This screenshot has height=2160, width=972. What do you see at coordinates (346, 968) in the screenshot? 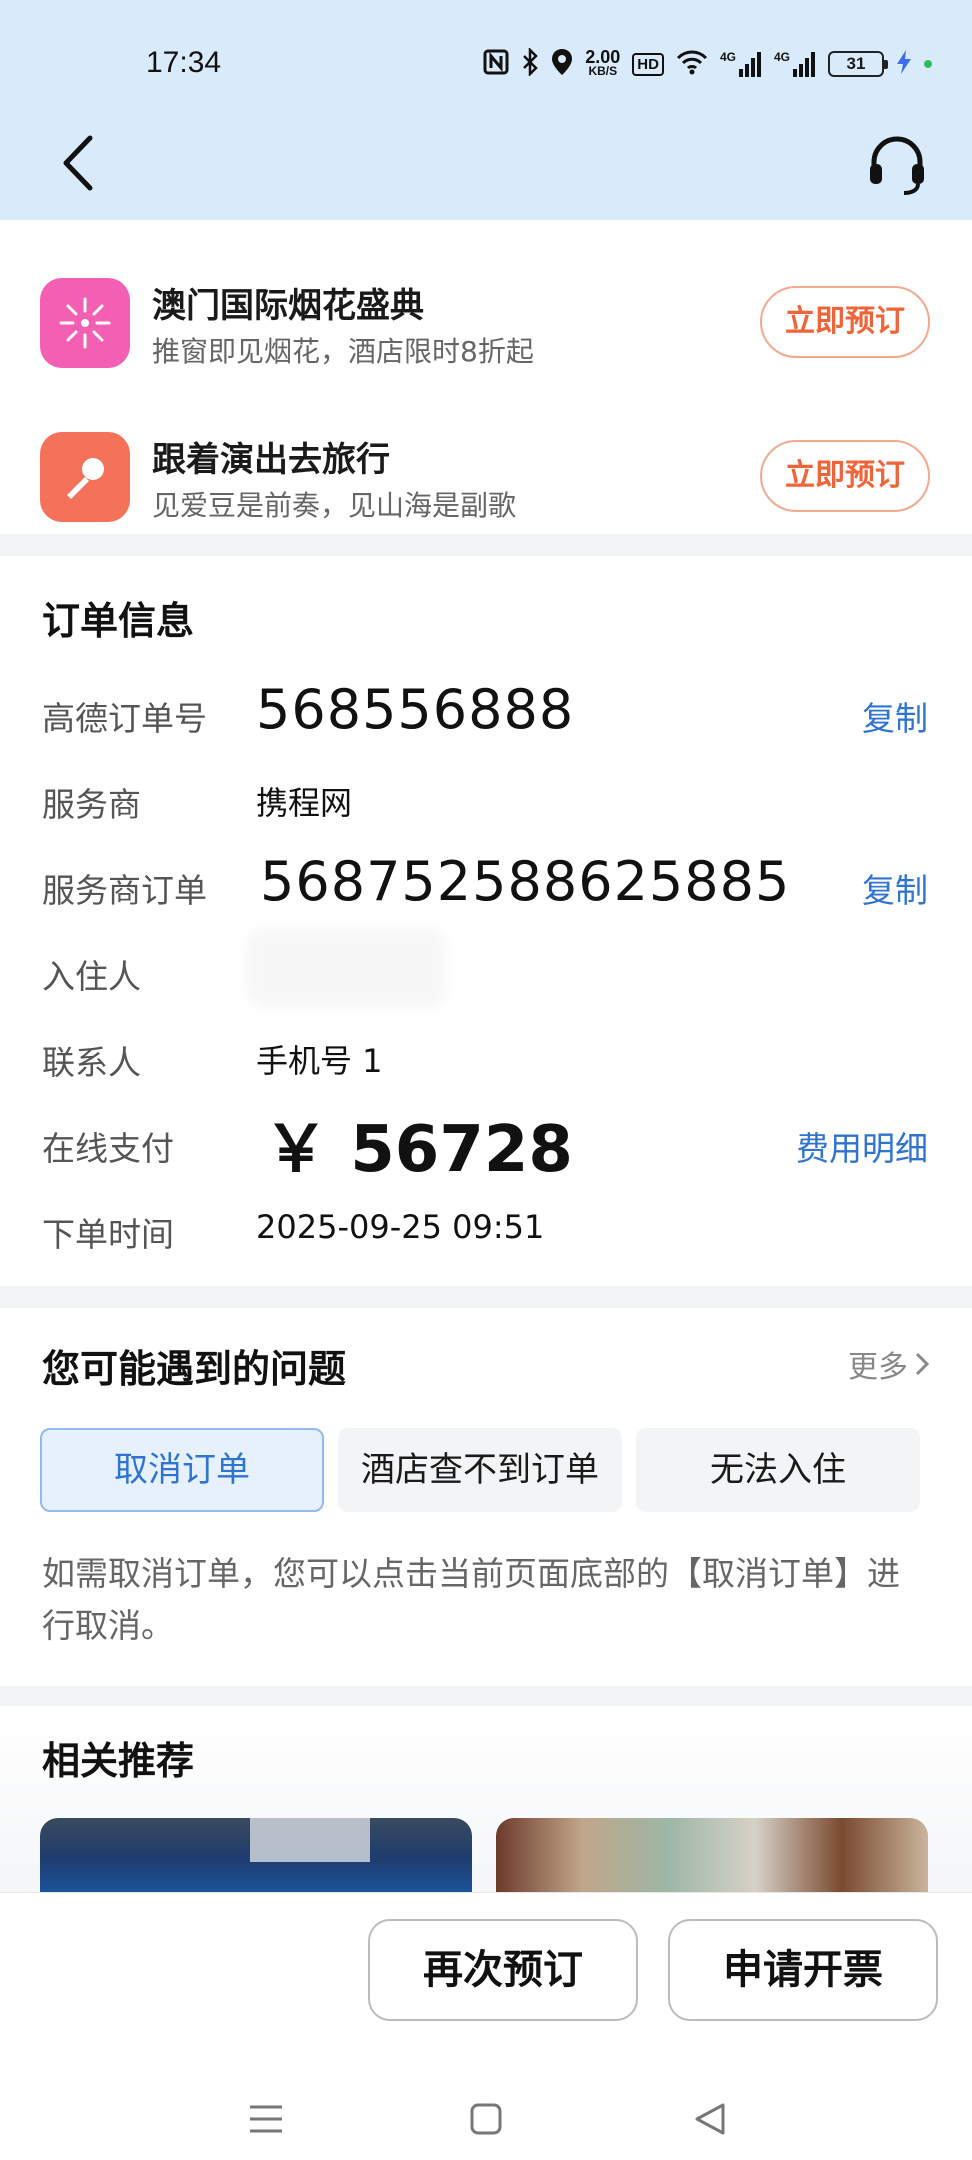
I see `redacted-guest` at bounding box center [346, 968].